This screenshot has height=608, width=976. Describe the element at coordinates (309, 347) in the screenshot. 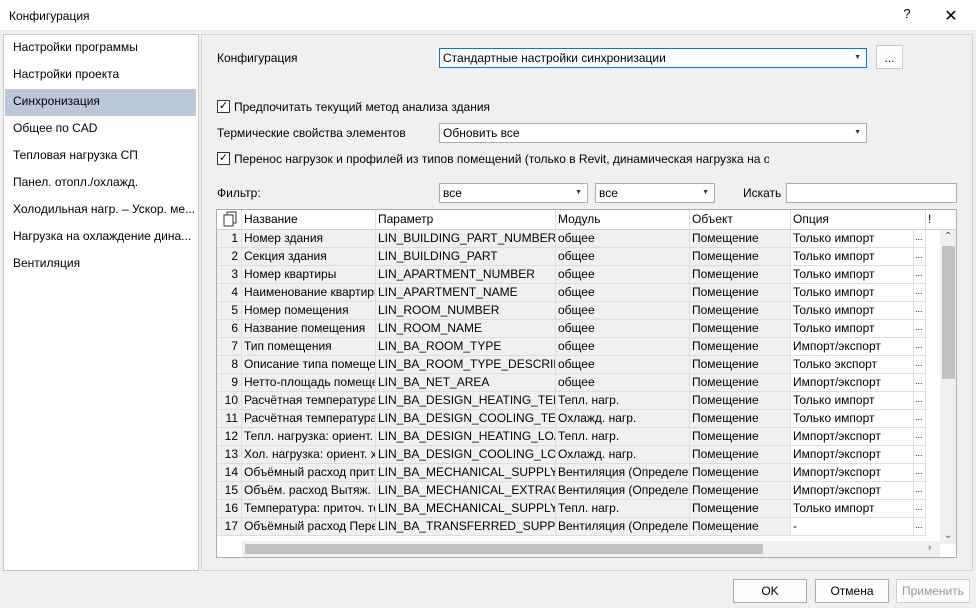

I see `cell-name: Тип помещения` at that location.